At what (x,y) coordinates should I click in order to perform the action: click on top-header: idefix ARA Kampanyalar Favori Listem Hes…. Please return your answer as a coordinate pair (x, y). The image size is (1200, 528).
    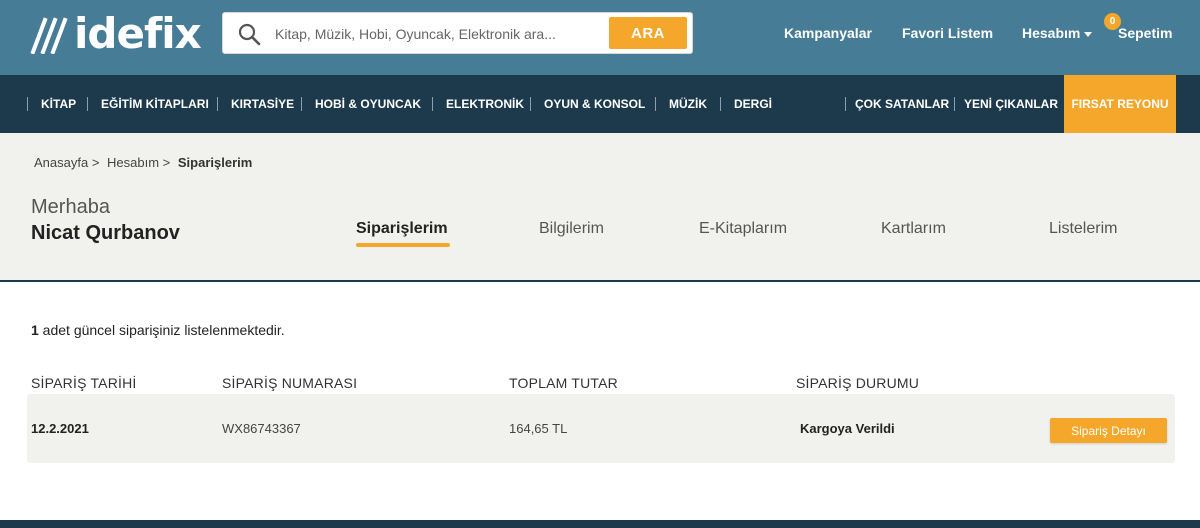
    Looking at the image, I should click on (600, 37).